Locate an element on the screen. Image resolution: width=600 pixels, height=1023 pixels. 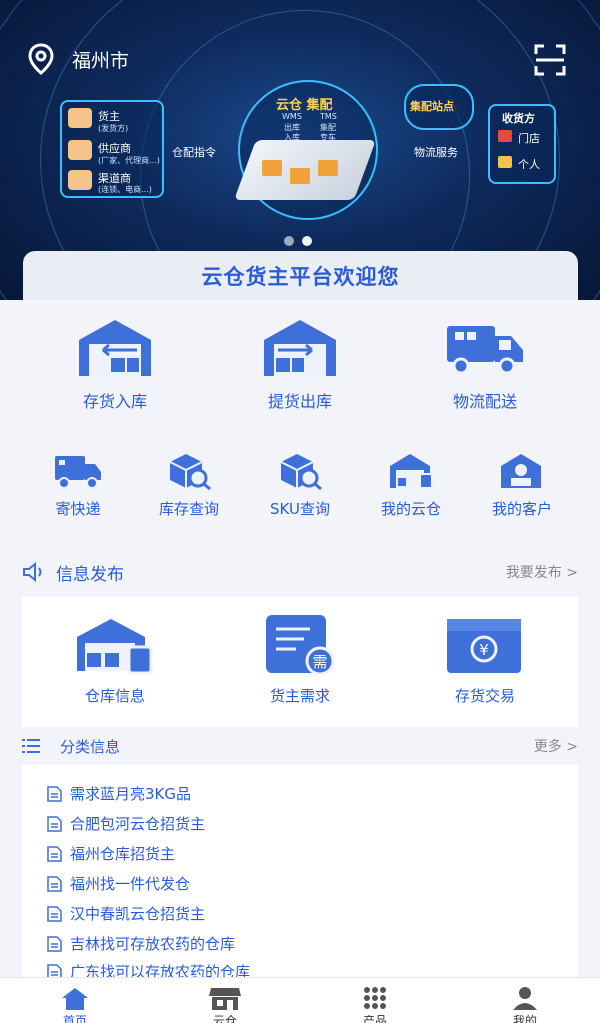
banner-right-title: 收货方 is located at coordinates (518, 118).